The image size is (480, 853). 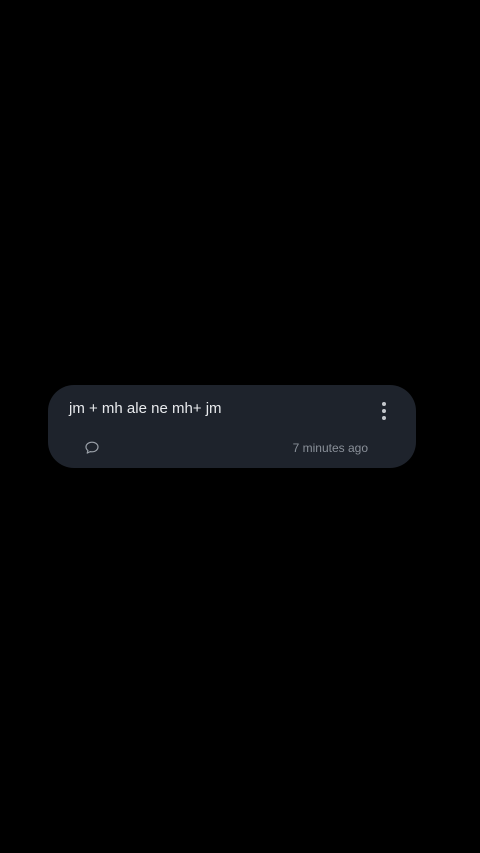 What do you see at coordinates (145, 408) in the screenshot?
I see `message-text: jm + mh ale ne mh+ jm` at bounding box center [145, 408].